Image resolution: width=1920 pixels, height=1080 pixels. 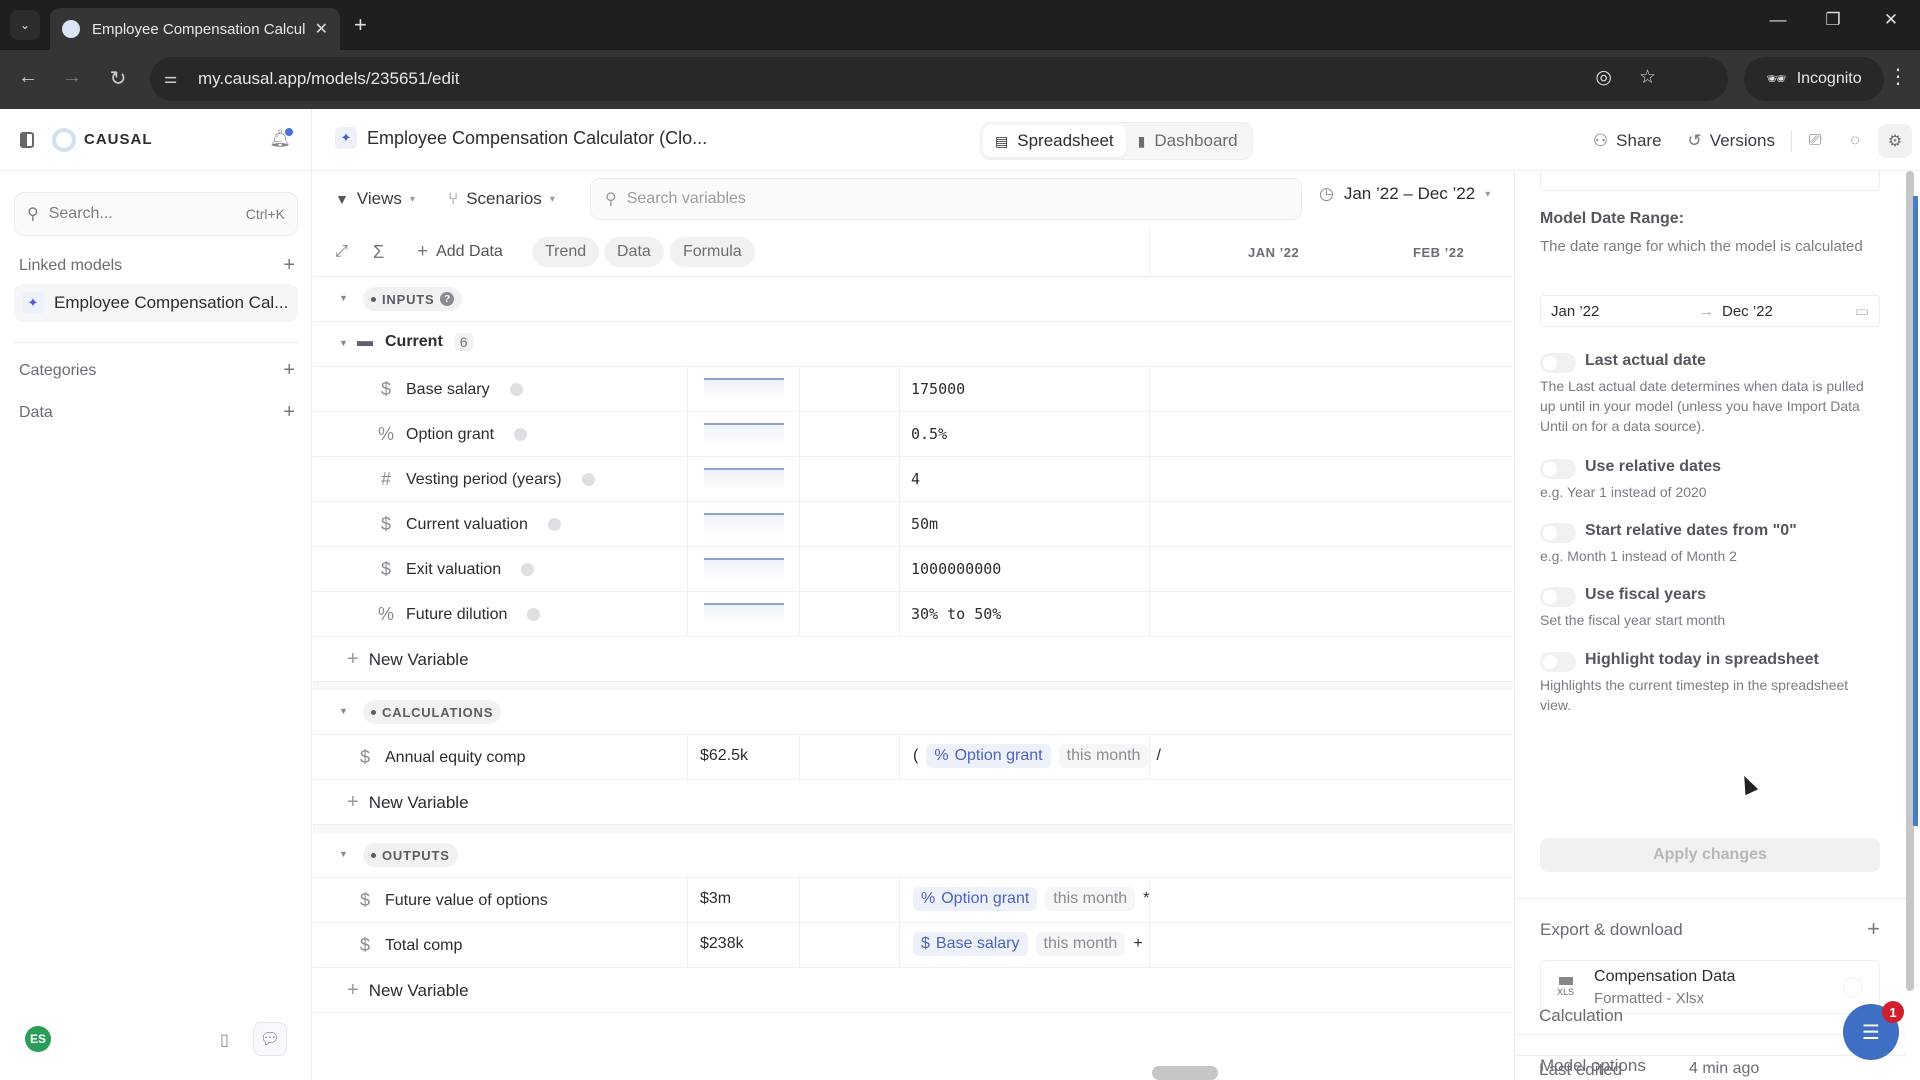 I want to click on range-start: Jan ’22, so click(x=1625, y=311).